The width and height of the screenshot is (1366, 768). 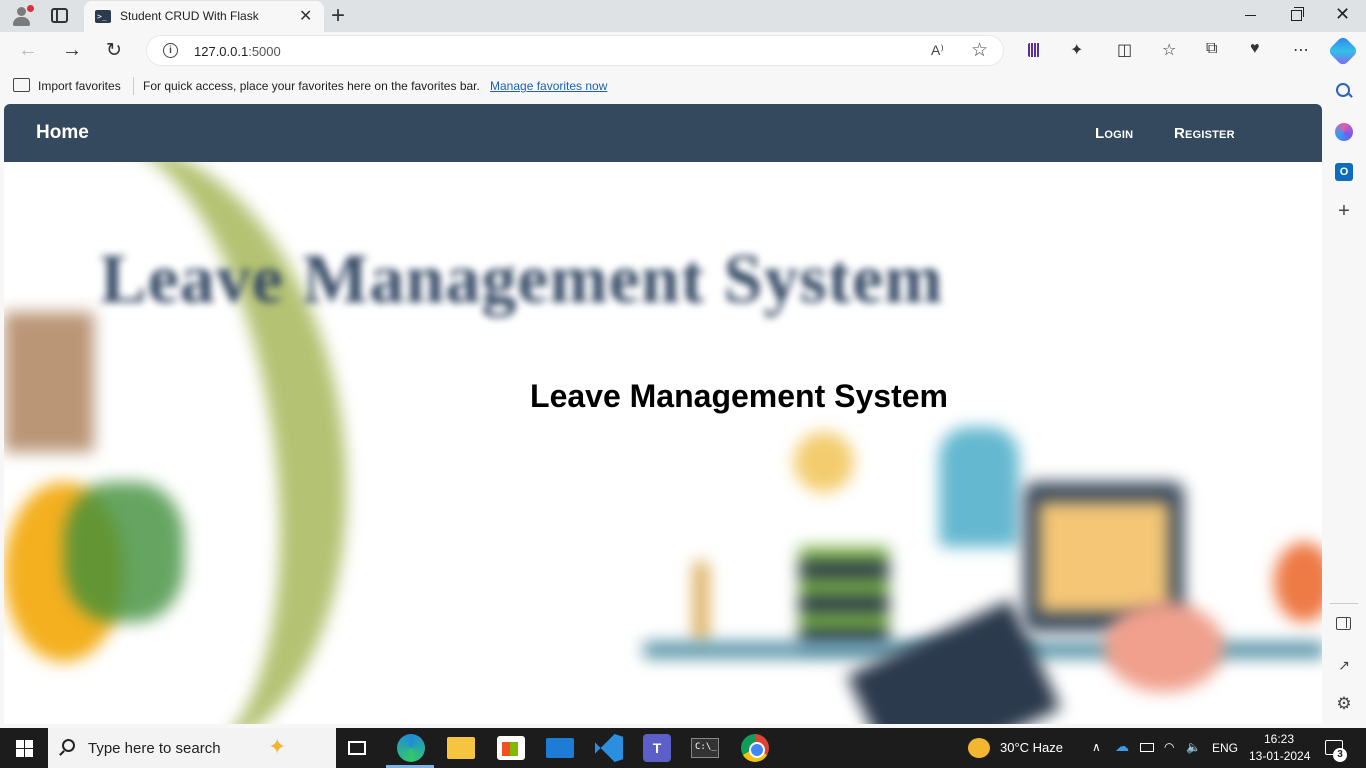 I want to click on battery-icon, so click(x=1147, y=747).